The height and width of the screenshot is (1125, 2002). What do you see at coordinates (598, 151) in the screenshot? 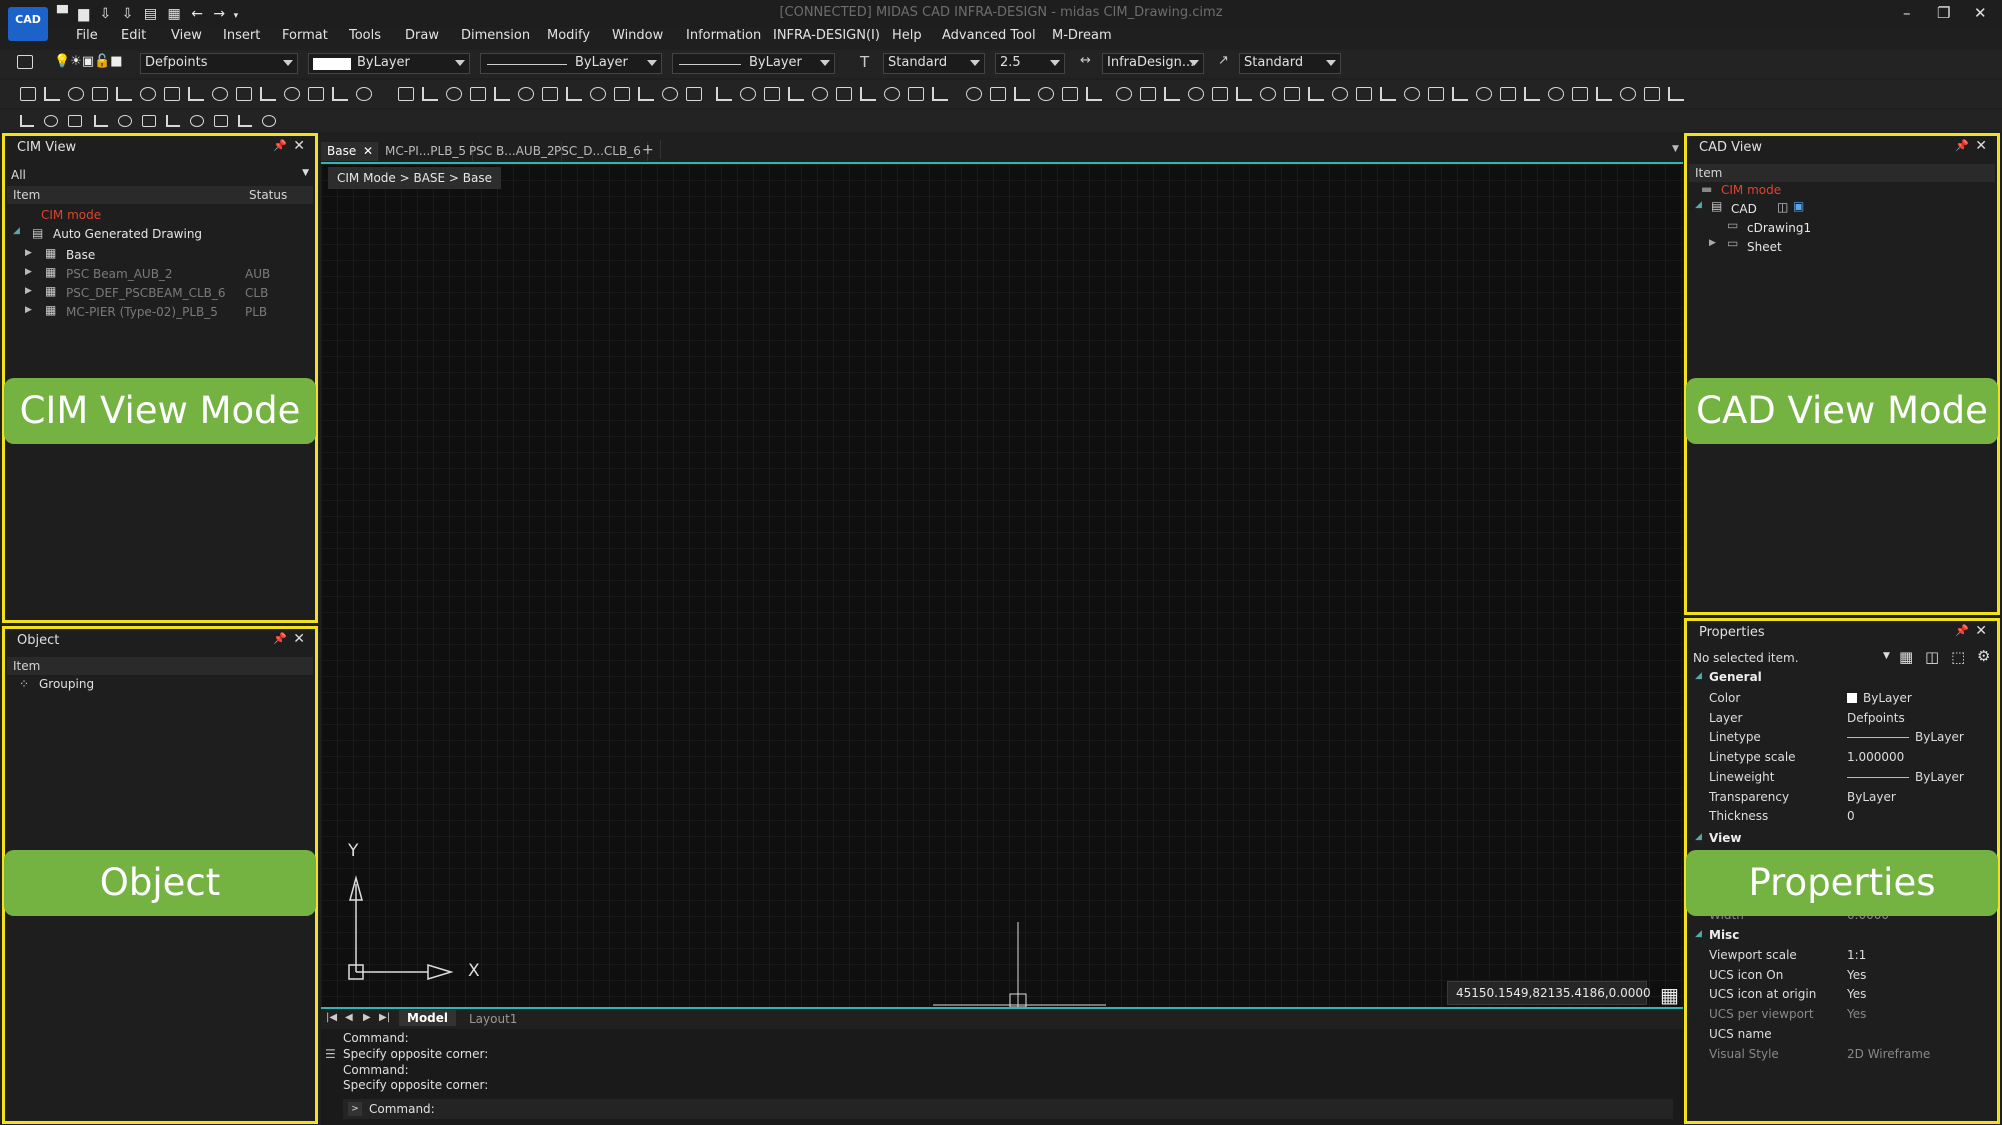
I see `tab-psc-def: PSC_D...CLB_6` at bounding box center [598, 151].